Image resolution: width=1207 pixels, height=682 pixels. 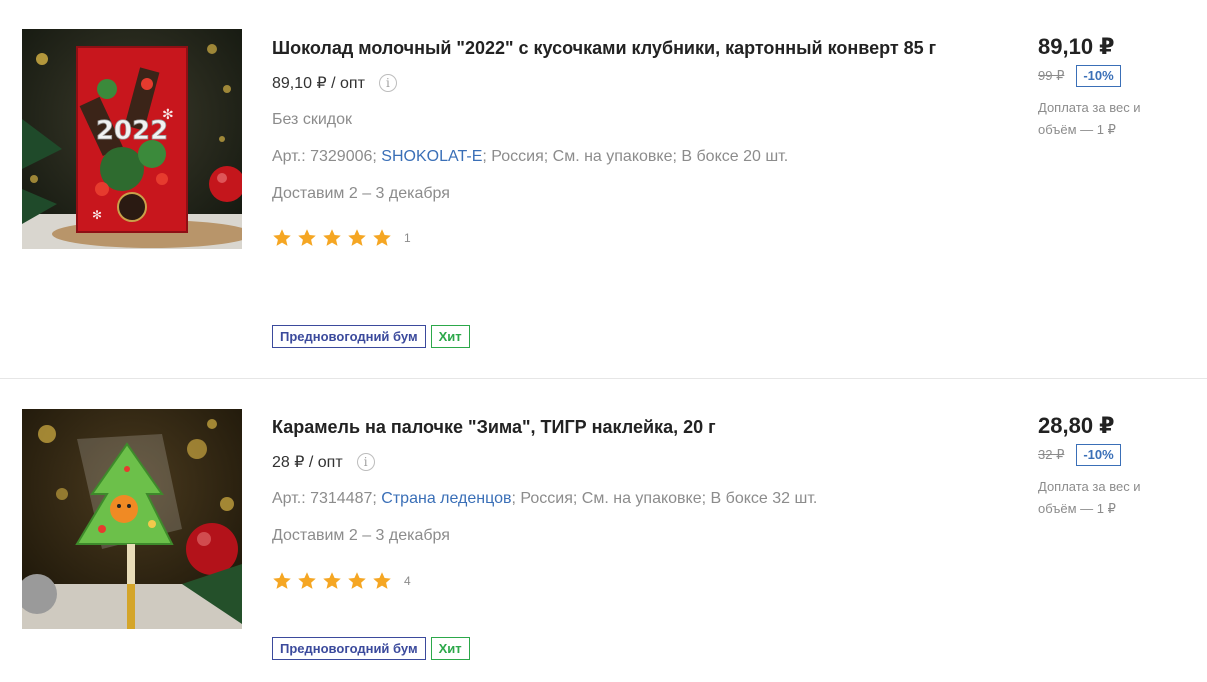 I want to click on article-number: Арт.: 7329006;, so click(x=324, y=156).